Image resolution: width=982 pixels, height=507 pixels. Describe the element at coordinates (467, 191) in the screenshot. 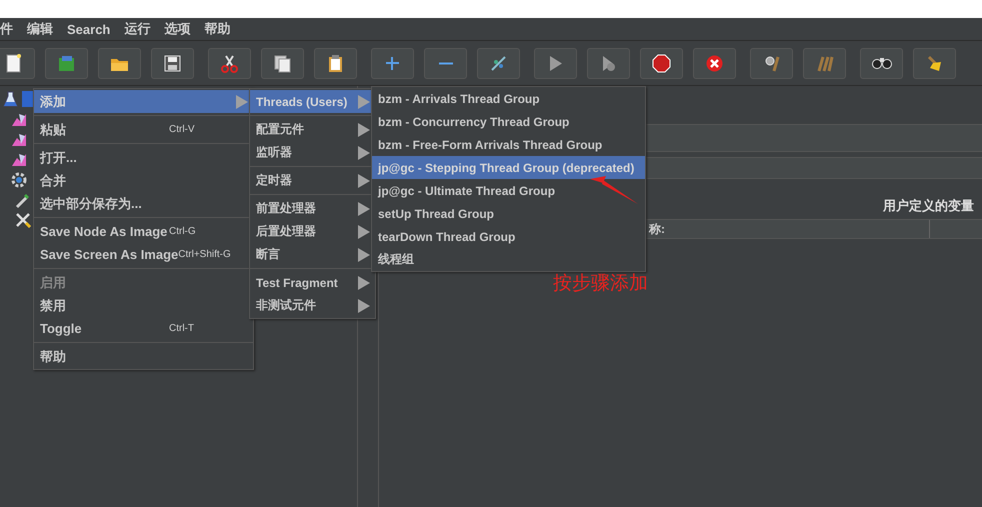

I see `menu-item-label: jp@gc - Ultimate Thread Group` at that location.